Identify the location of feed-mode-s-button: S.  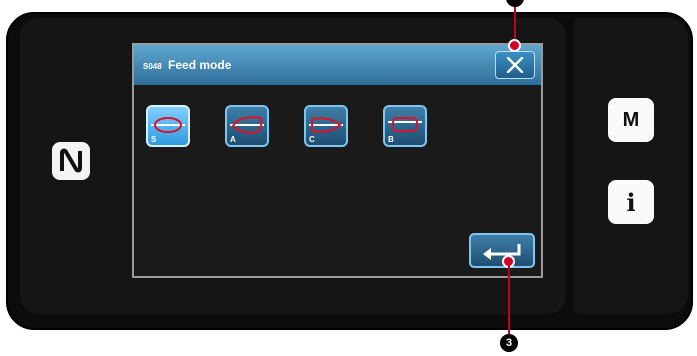
(168, 126).